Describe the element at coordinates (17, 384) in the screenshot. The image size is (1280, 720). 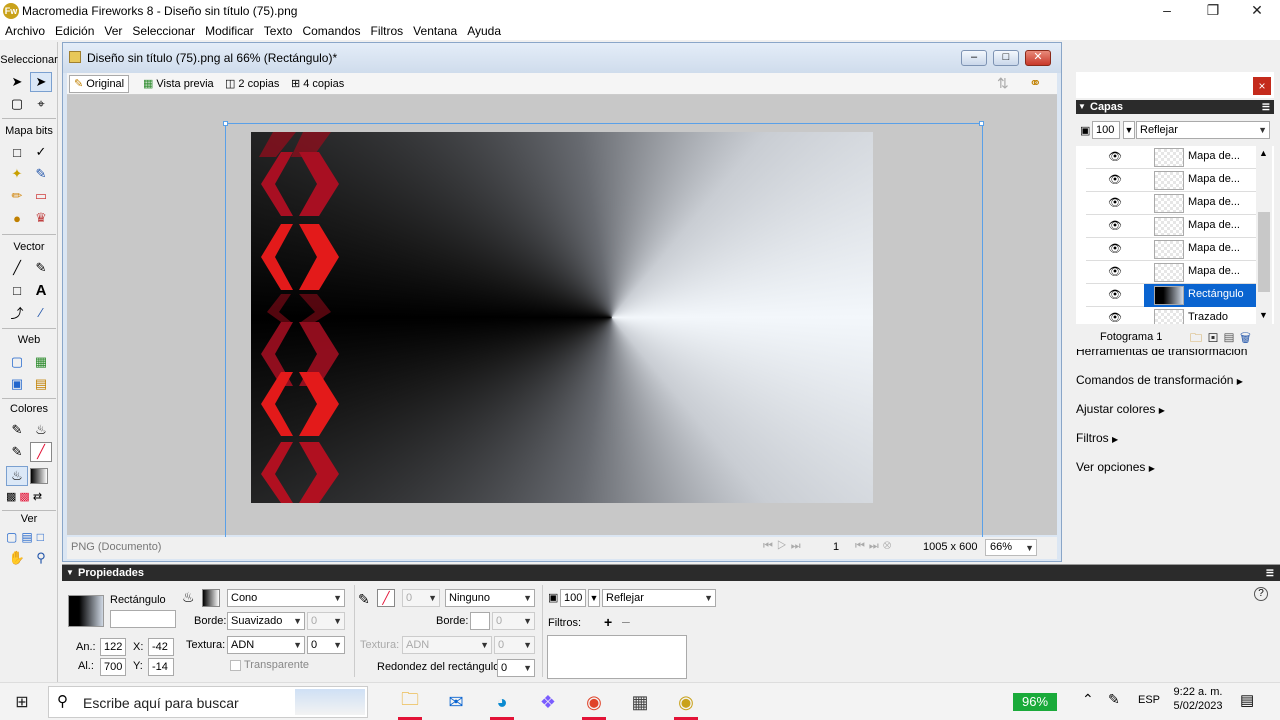
I see `hide-hotspots-icon: ▣` at that location.